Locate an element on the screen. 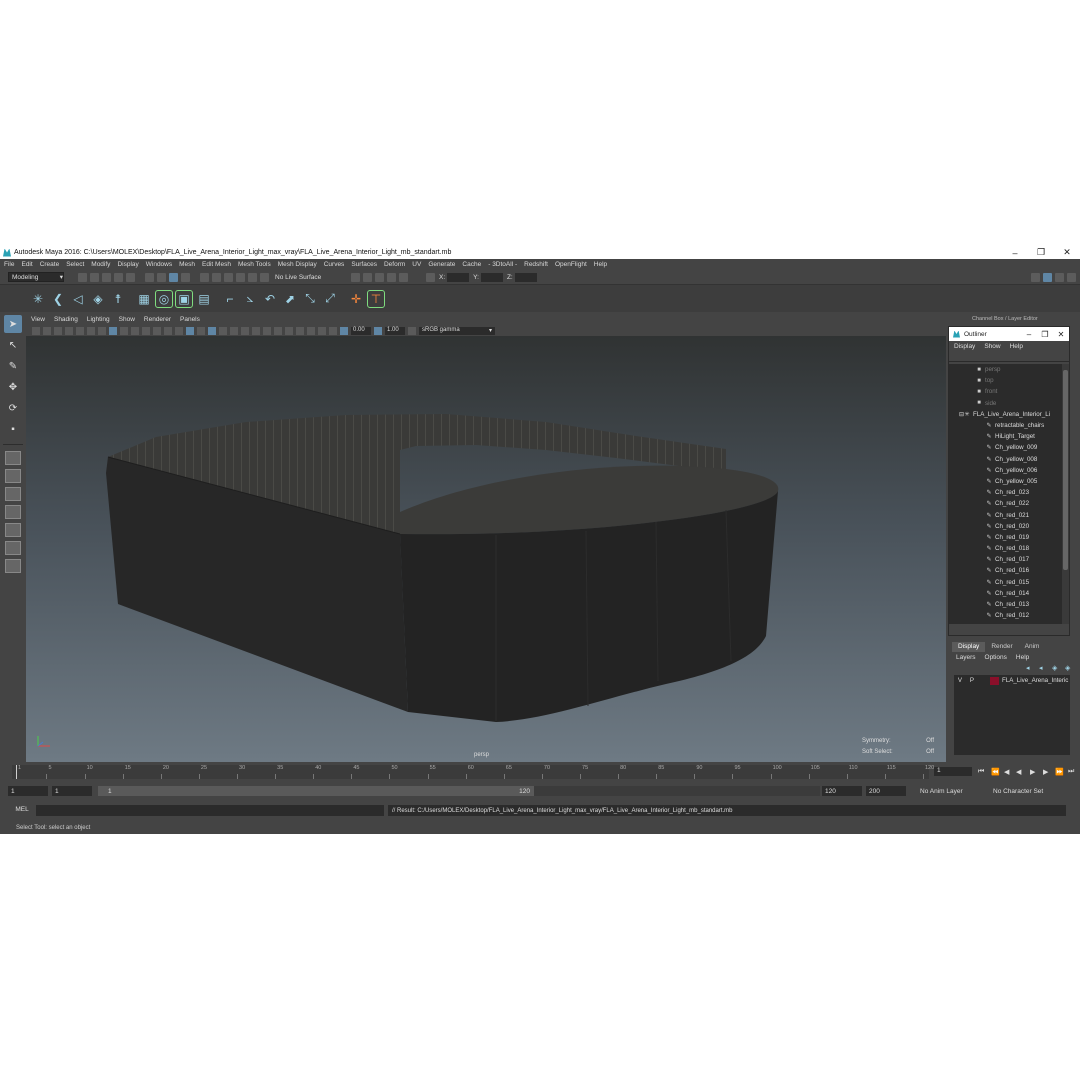 This screenshot has height=1080, width=1080. layer-row: V P FLA_Live_Arena_Interic is located at coordinates (1012, 680).